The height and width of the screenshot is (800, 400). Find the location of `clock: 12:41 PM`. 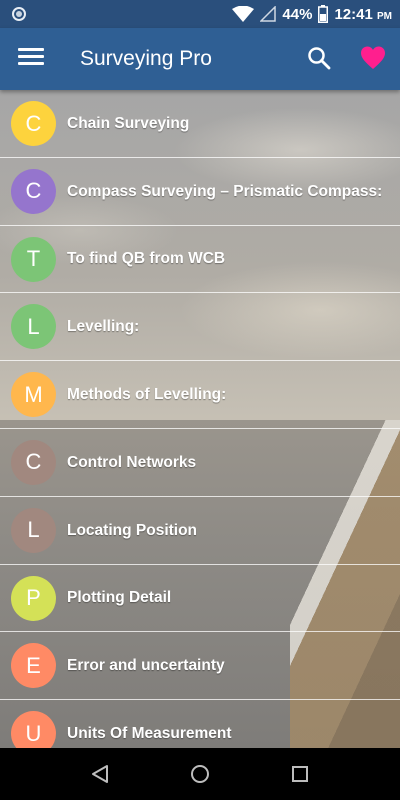

clock: 12:41 PM is located at coordinates (363, 14).